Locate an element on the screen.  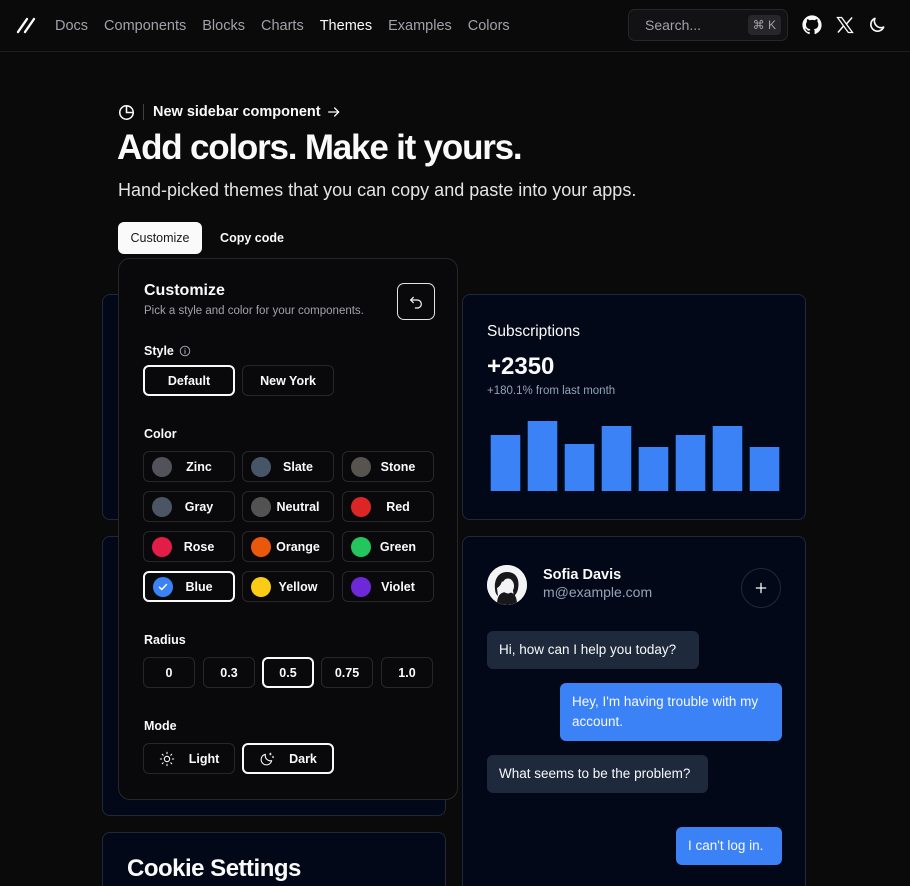
announcement-link: New sidebar component is located at coordinates (230, 112).